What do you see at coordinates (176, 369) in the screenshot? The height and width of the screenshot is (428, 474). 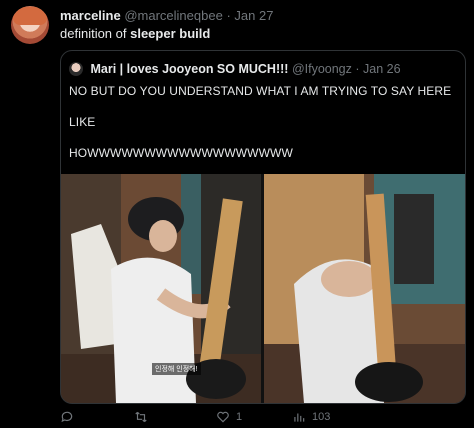 I see `media-caption: 인정해 인정해!` at bounding box center [176, 369].